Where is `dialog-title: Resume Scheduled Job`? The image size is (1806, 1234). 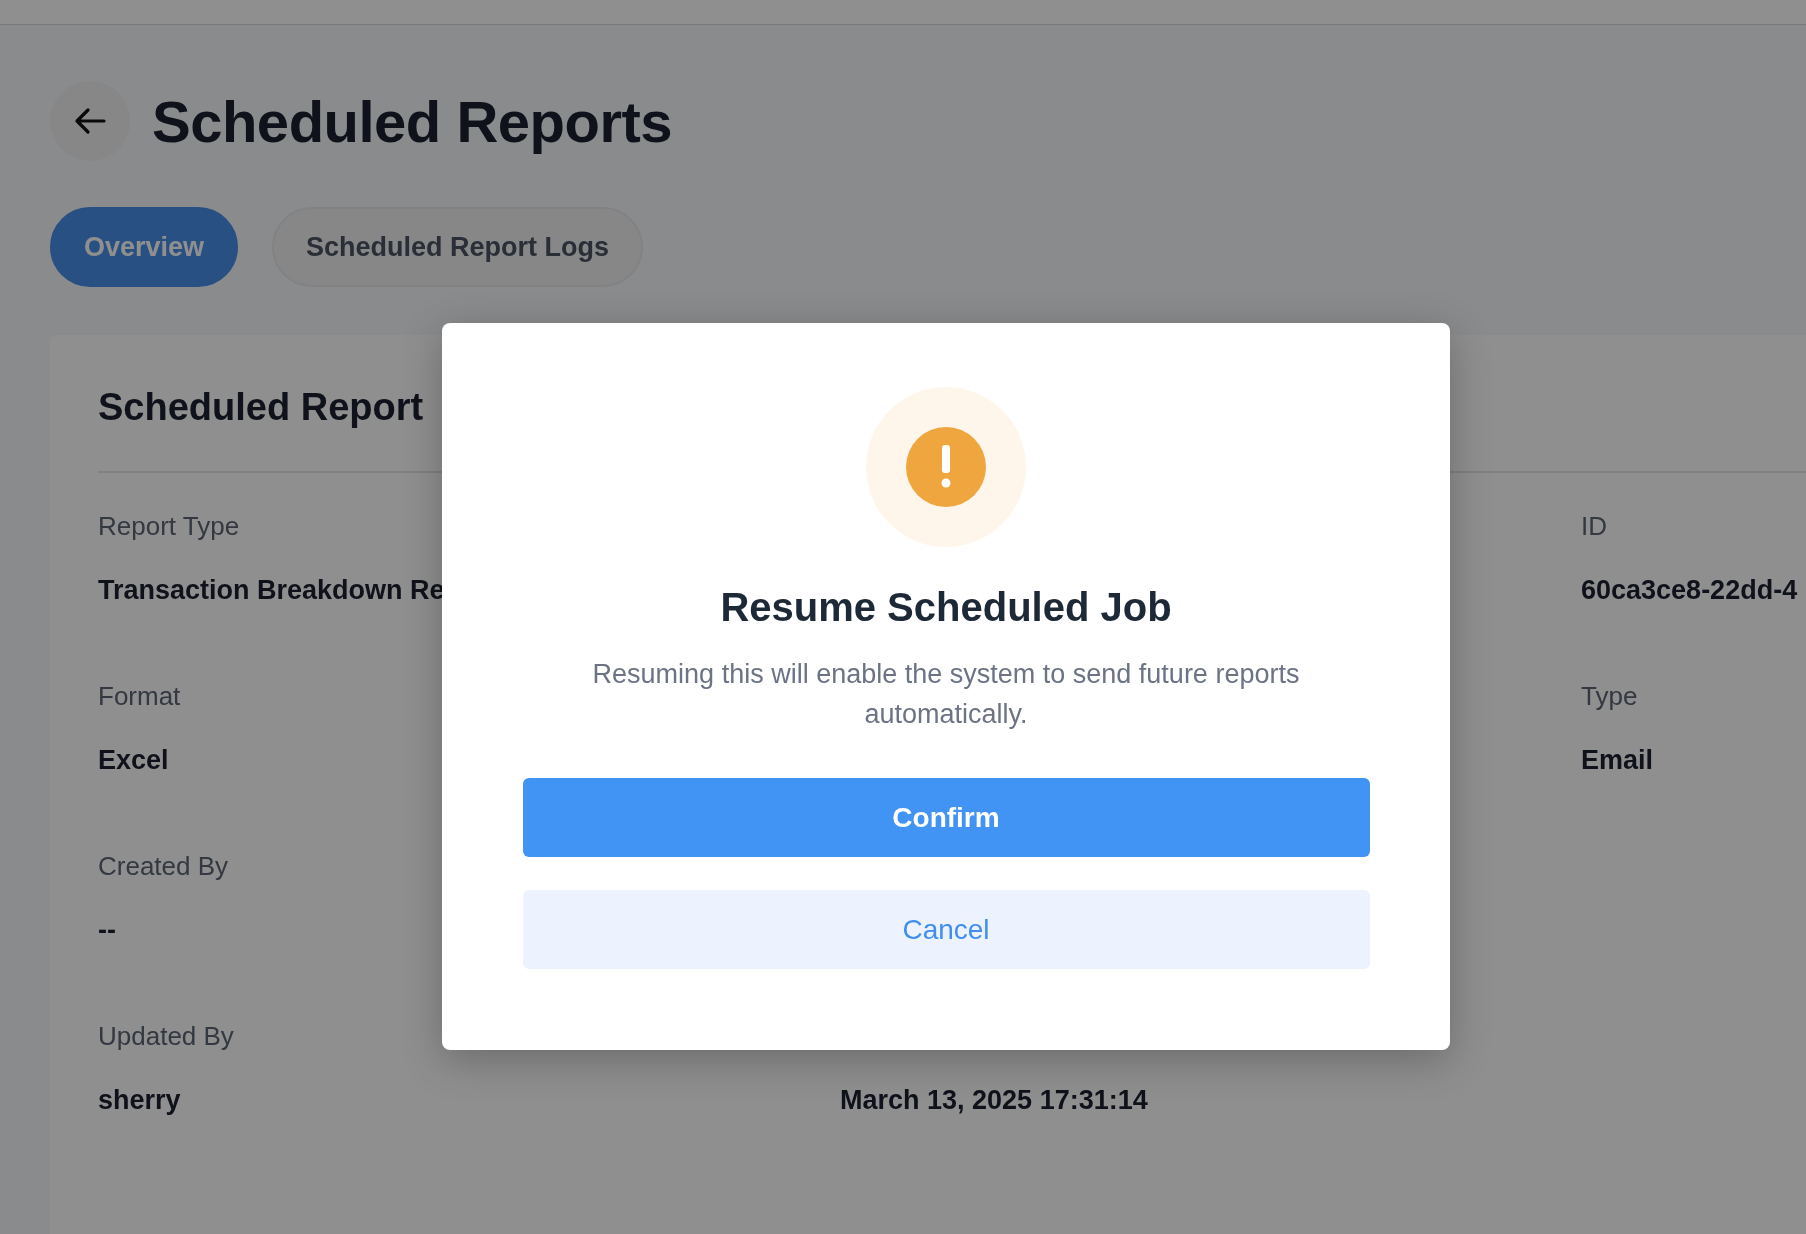
dialog-title: Resume Scheduled Job is located at coordinates (946, 607).